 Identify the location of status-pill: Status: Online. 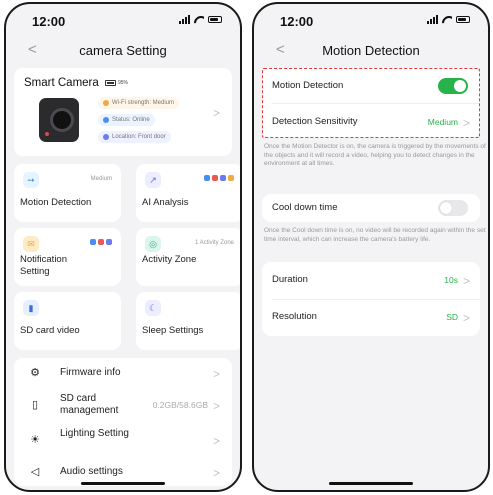
(126, 120).